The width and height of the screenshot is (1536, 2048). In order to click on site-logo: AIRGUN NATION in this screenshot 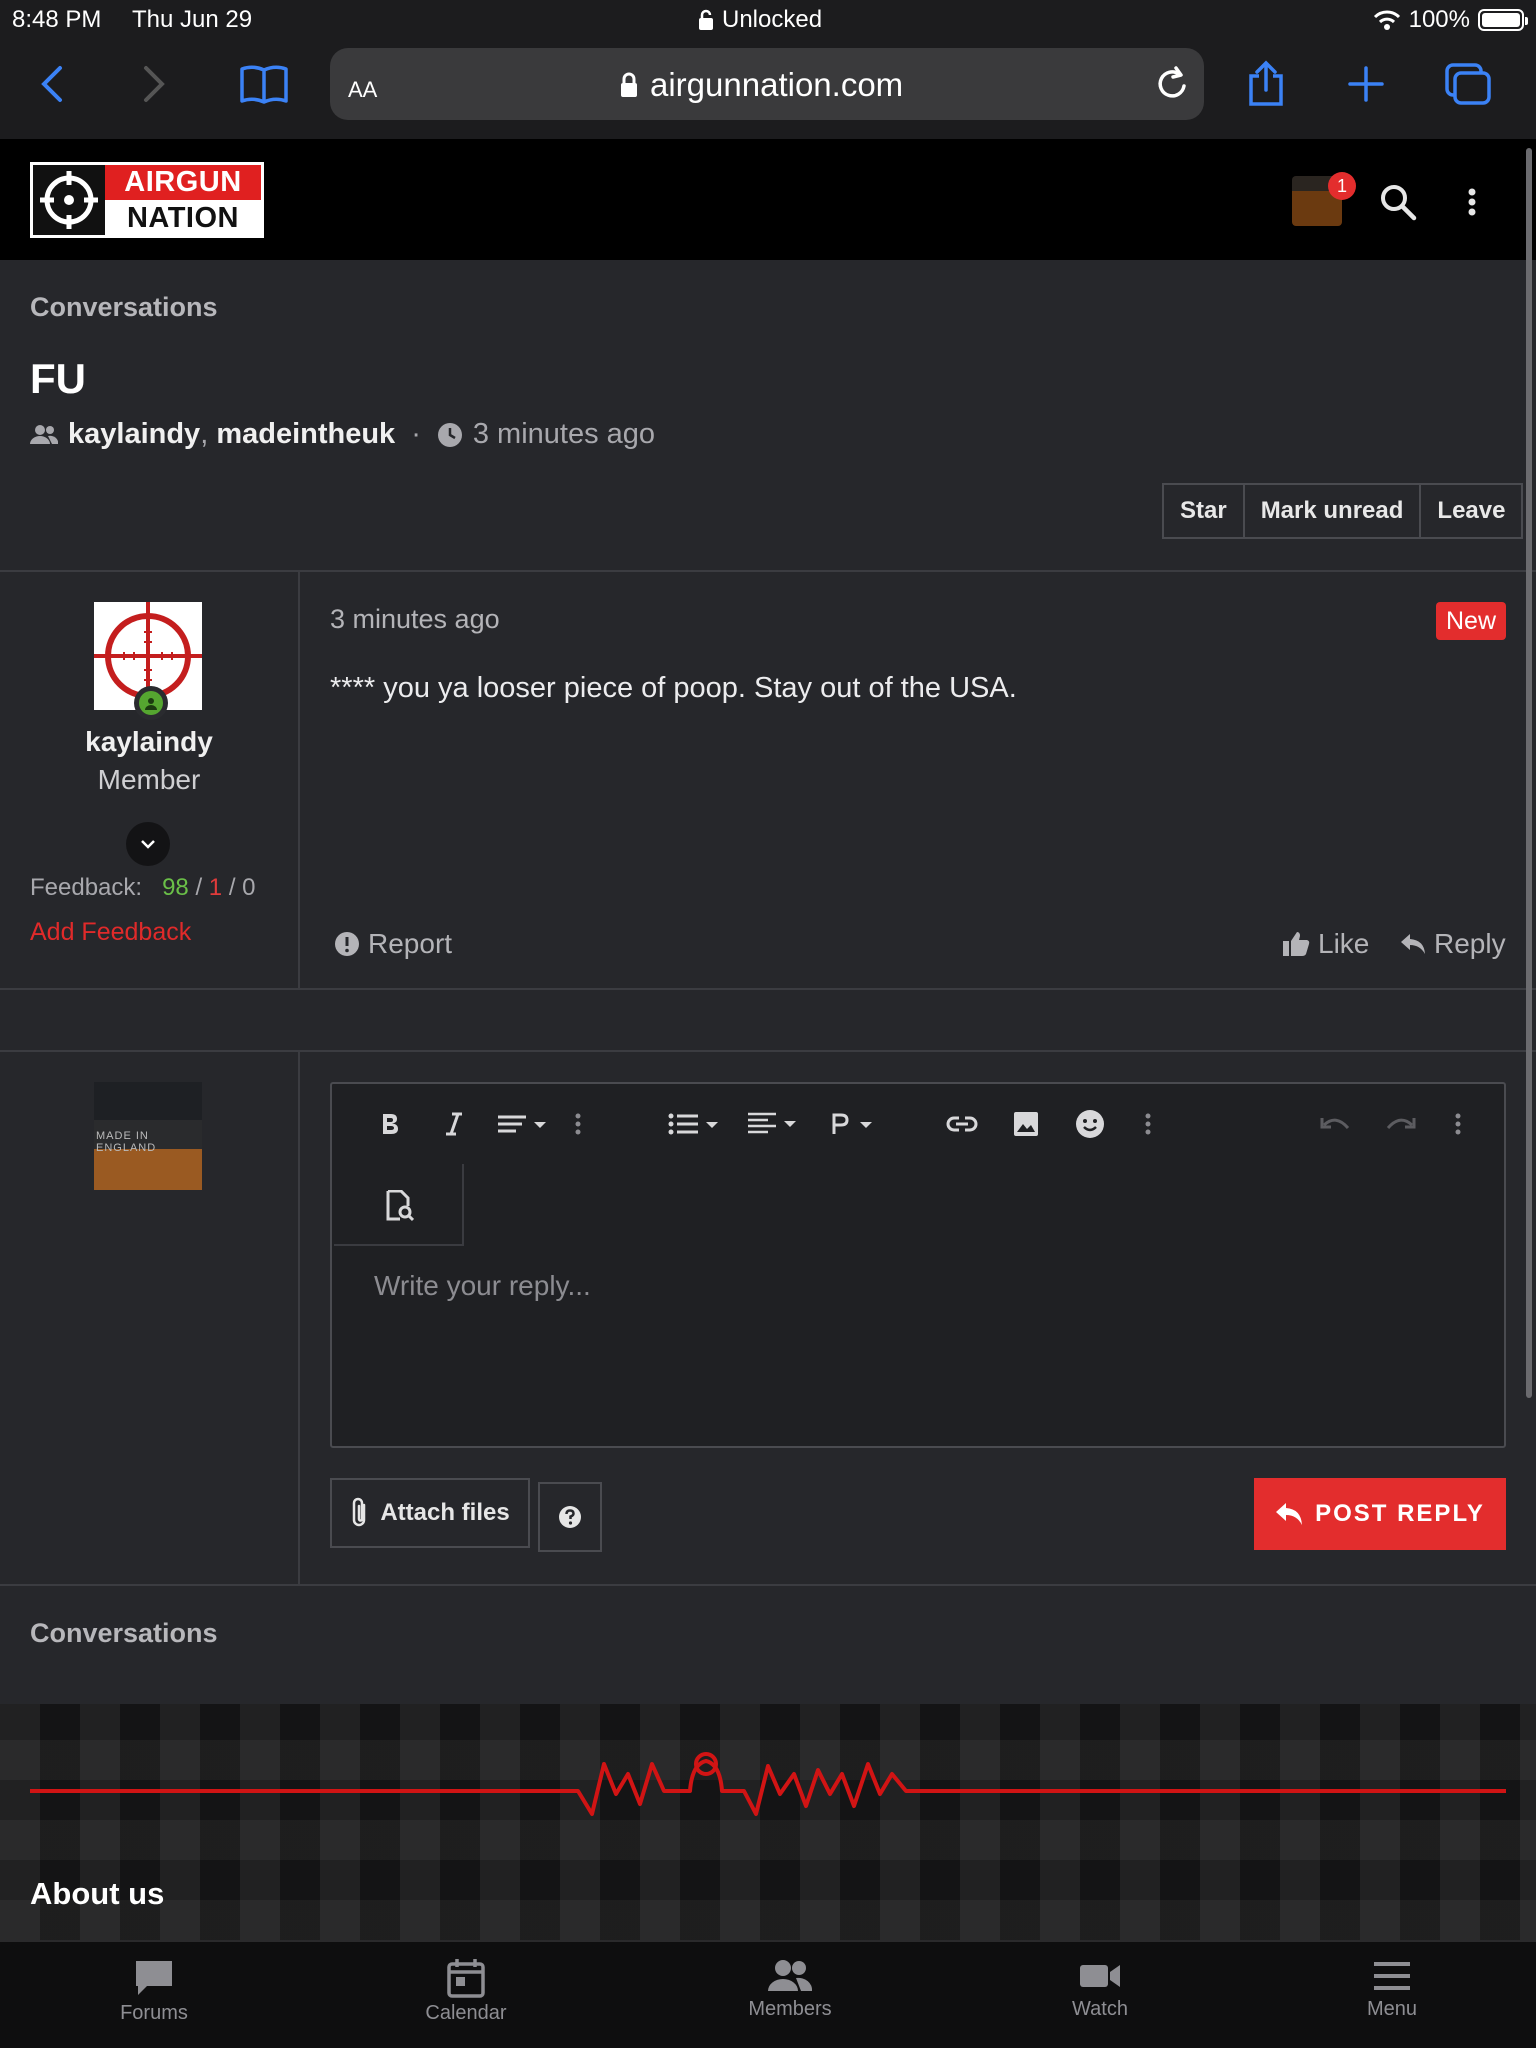, I will do `click(147, 200)`.